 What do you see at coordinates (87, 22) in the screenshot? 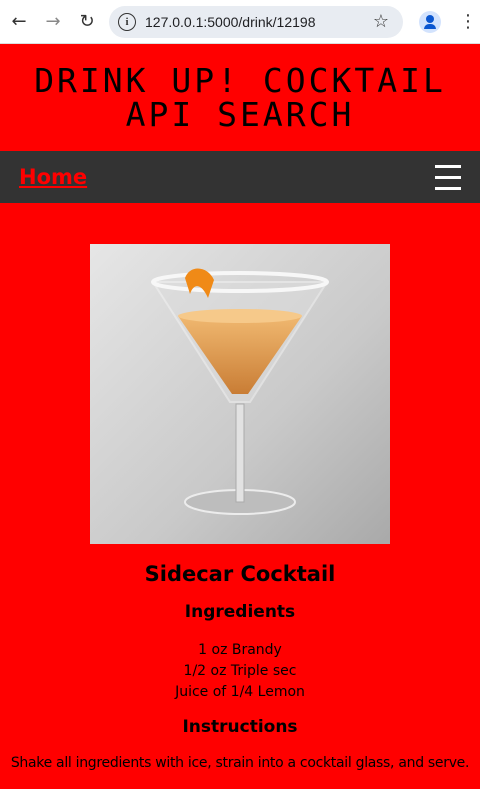
I see `reload-icon: ↻` at bounding box center [87, 22].